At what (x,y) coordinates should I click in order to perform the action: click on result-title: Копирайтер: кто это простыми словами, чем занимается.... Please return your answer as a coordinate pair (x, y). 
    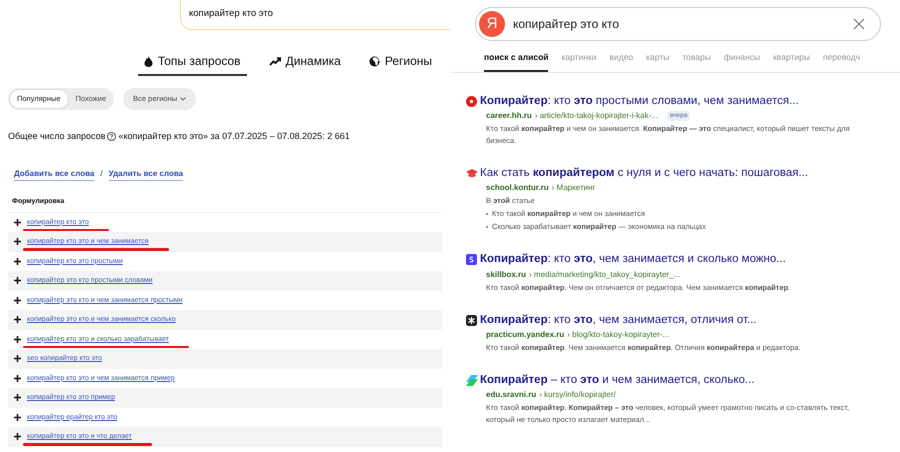
    Looking at the image, I should click on (639, 101).